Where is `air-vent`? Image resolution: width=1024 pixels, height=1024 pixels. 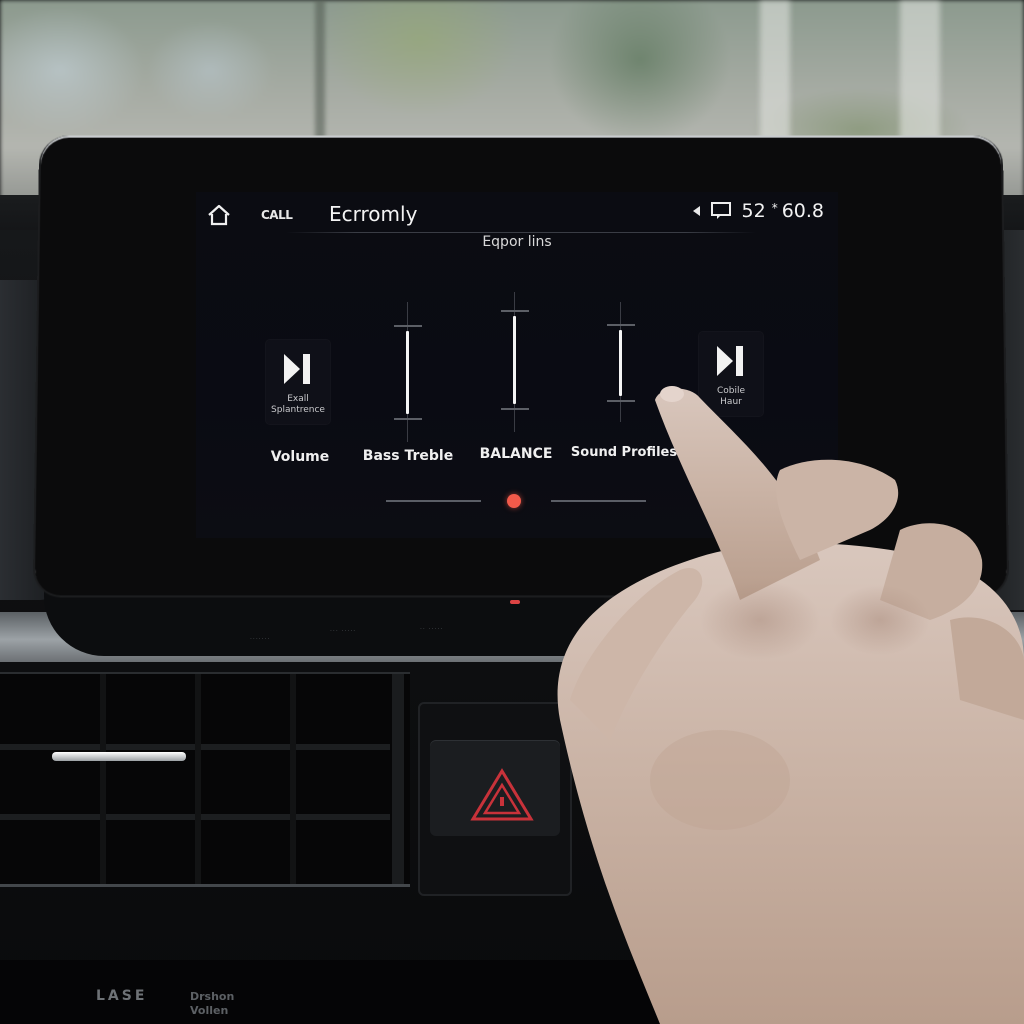 air-vent is located at coordinates (205, 779).